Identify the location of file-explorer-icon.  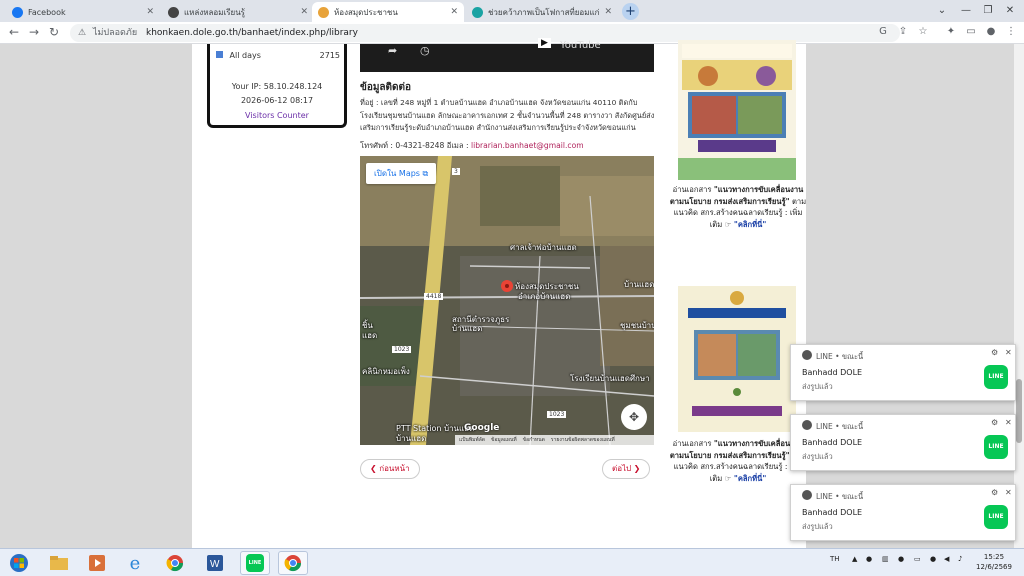
(59, 563).